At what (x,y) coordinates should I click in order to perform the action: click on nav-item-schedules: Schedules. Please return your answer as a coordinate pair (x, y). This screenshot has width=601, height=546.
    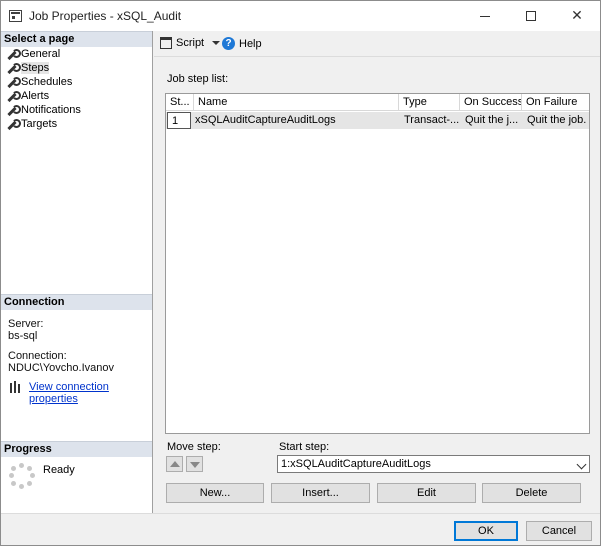
    Looking at the image, I should click on (39, 82).